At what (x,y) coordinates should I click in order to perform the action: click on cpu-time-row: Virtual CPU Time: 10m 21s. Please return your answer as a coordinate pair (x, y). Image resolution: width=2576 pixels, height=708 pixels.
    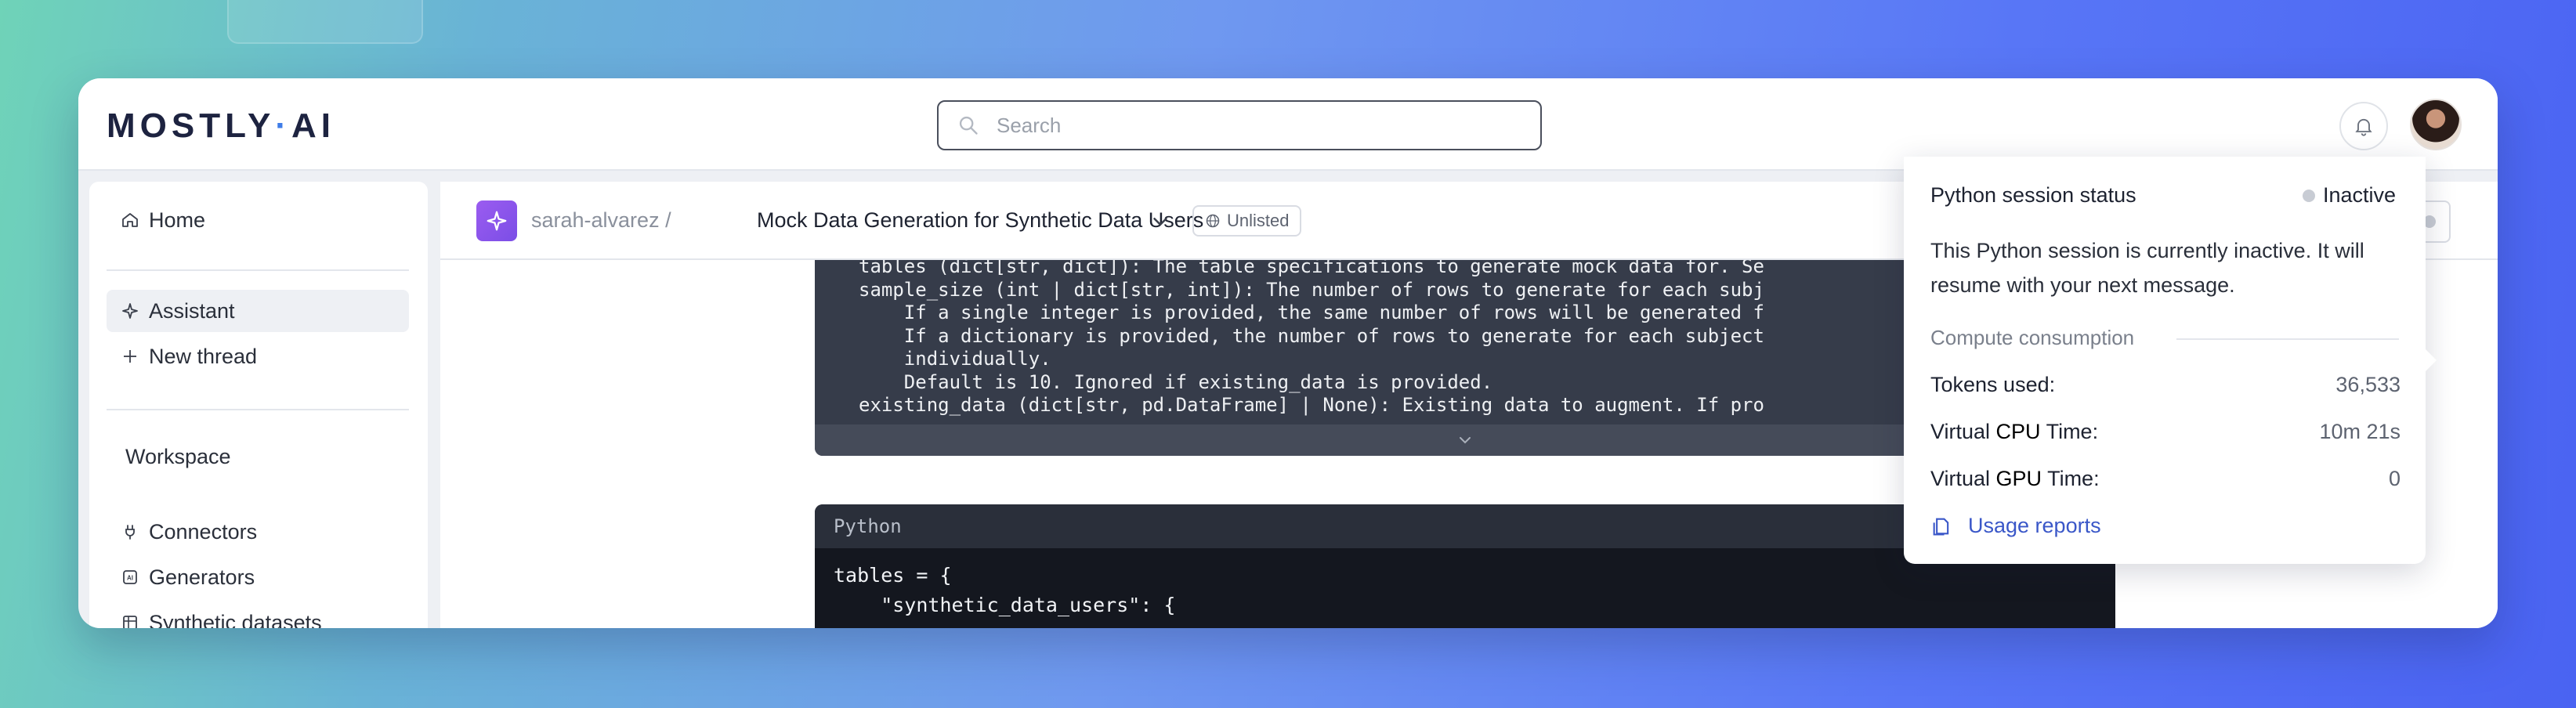
    Looking at the image, I should click on (2165, 432).